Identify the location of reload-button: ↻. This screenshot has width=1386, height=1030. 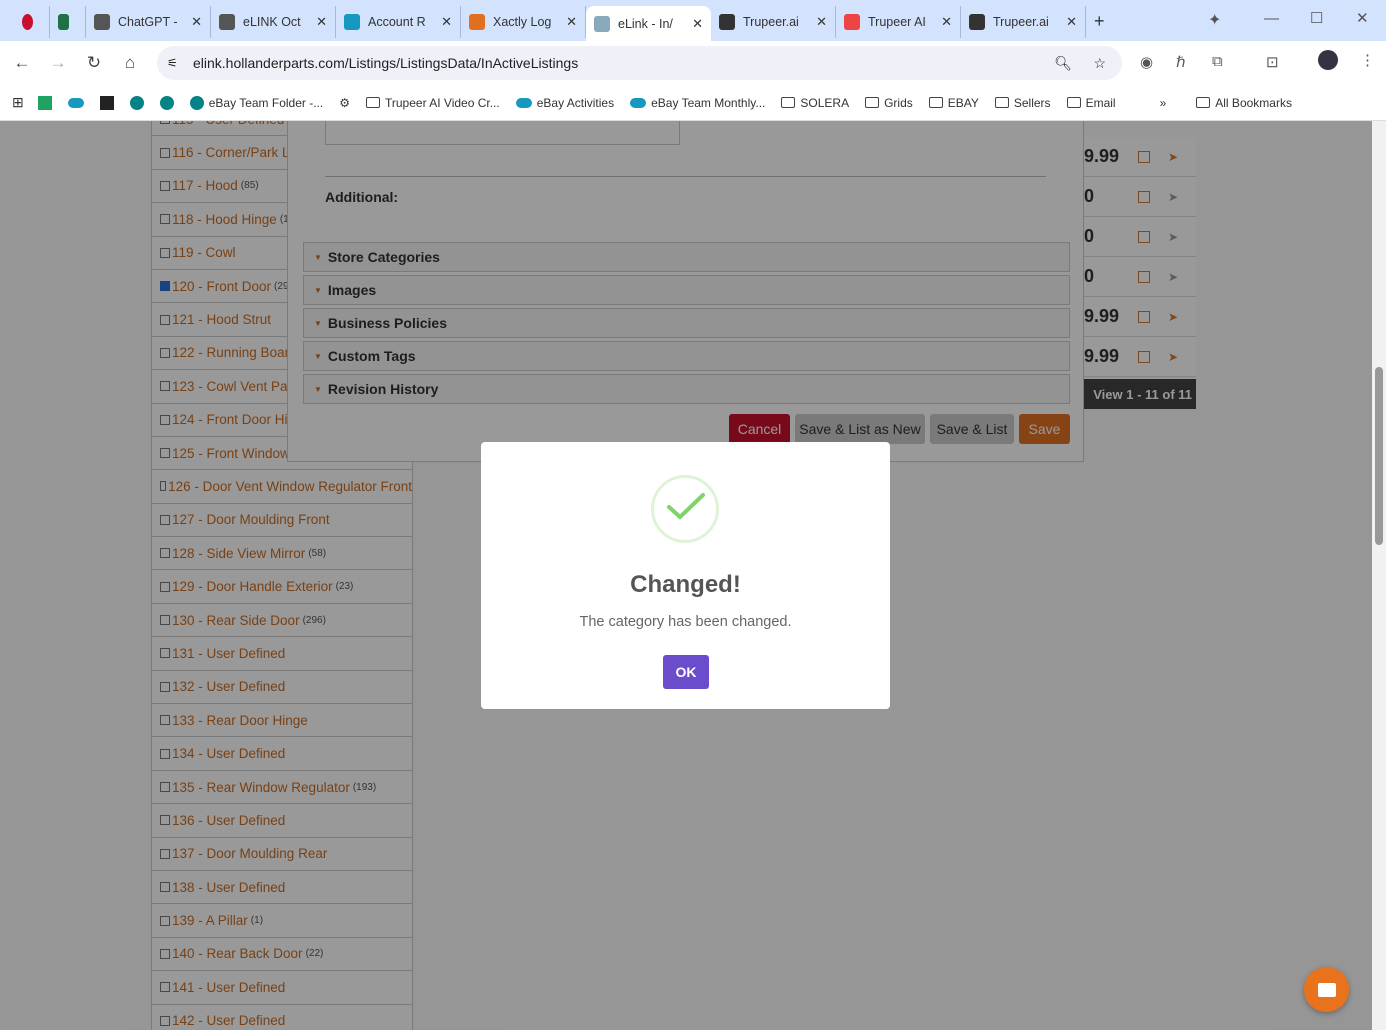
(94, 63).